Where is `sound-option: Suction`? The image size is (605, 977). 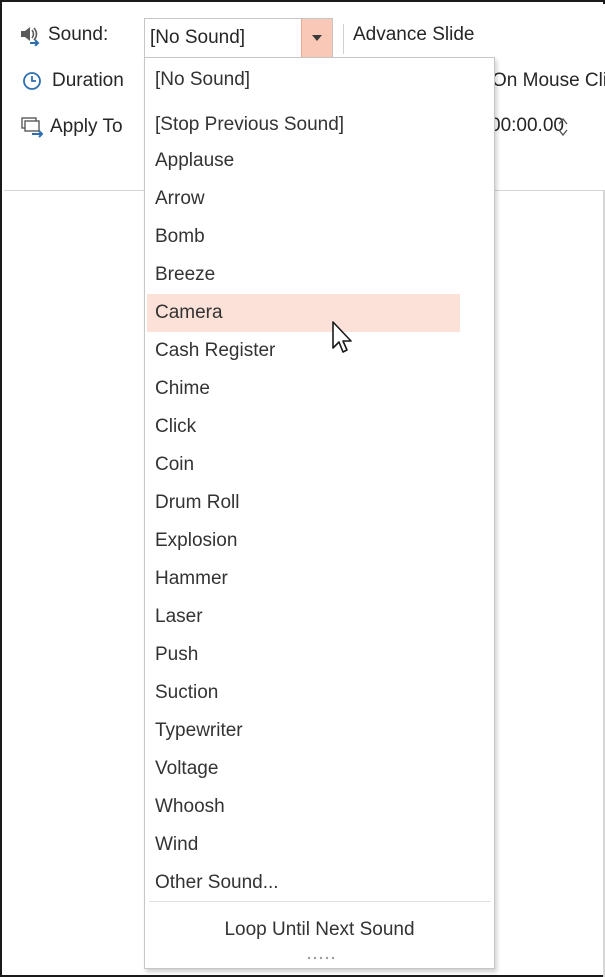 sound-option: Suction is located at coordinates (303, 693).